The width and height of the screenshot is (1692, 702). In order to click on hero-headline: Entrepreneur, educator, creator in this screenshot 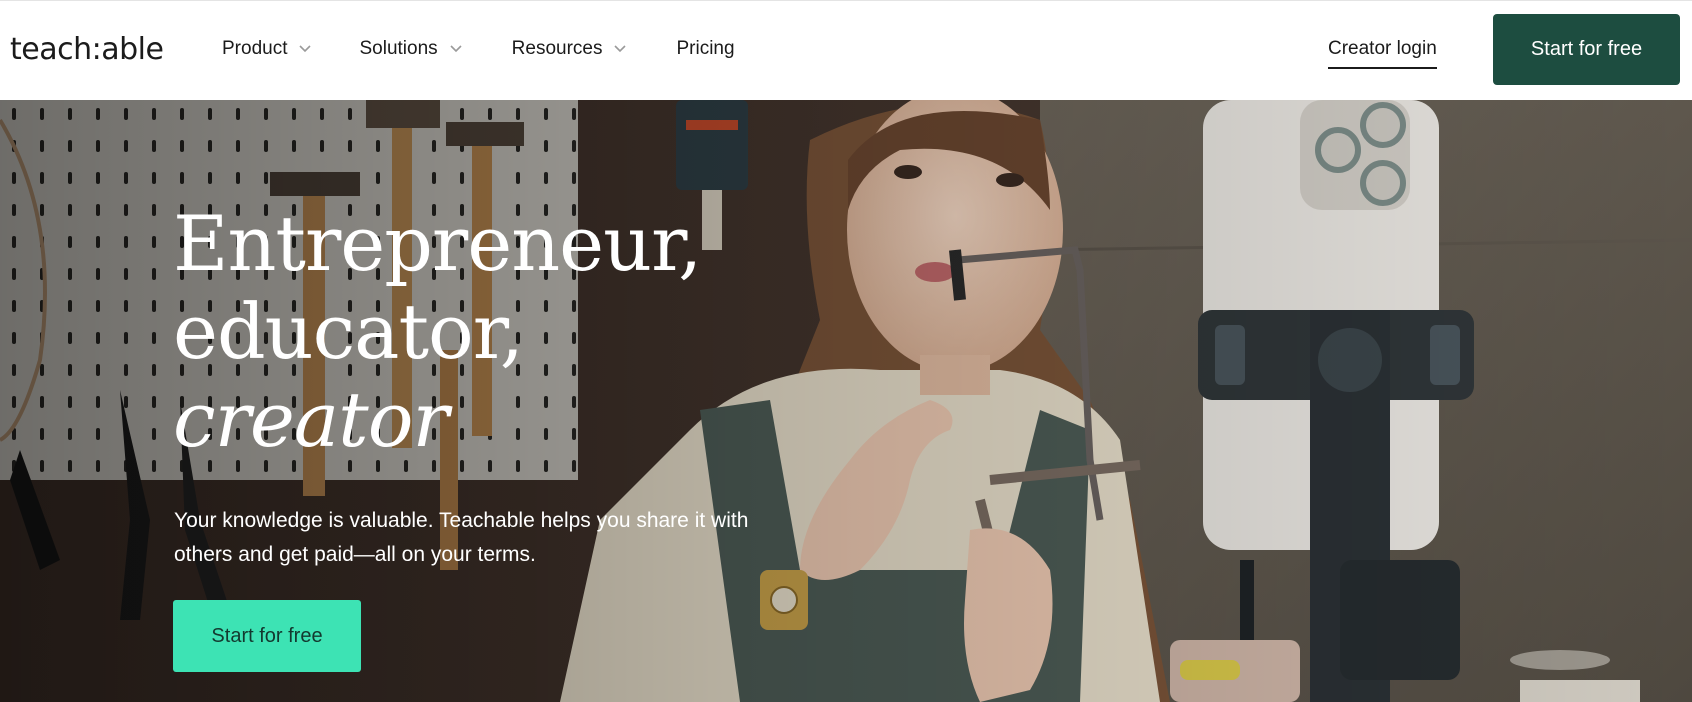, I will do `click(437, 331)`.